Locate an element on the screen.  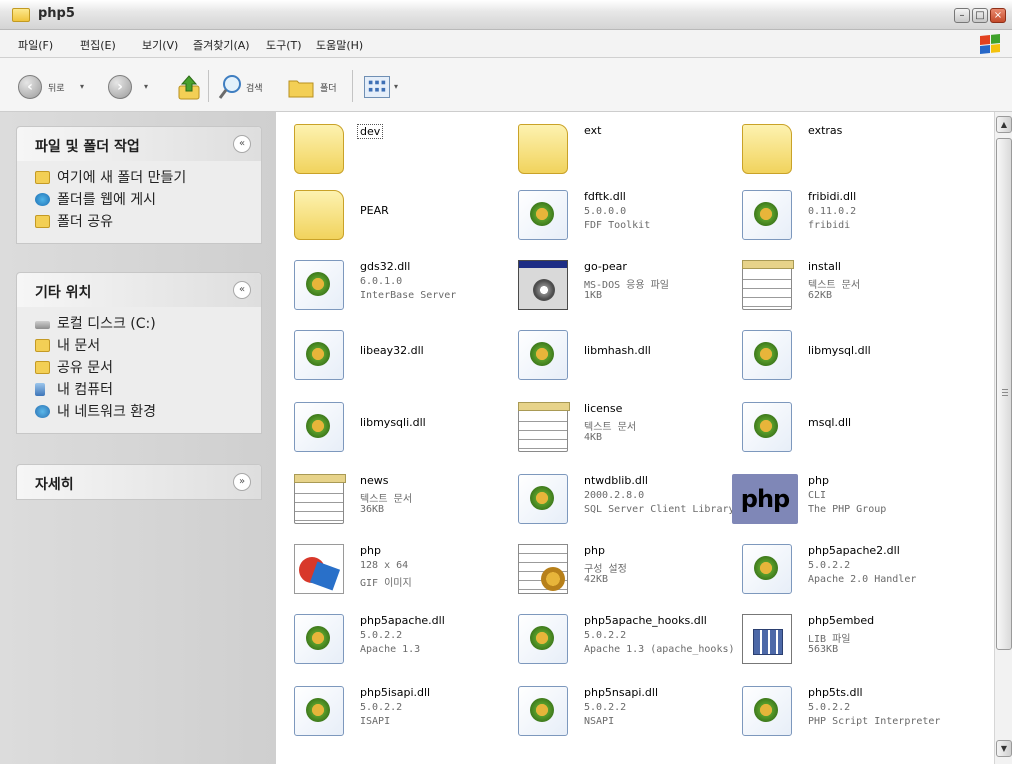
task-share-folder: 폴더 공유 is located at coordinates (148, 222).